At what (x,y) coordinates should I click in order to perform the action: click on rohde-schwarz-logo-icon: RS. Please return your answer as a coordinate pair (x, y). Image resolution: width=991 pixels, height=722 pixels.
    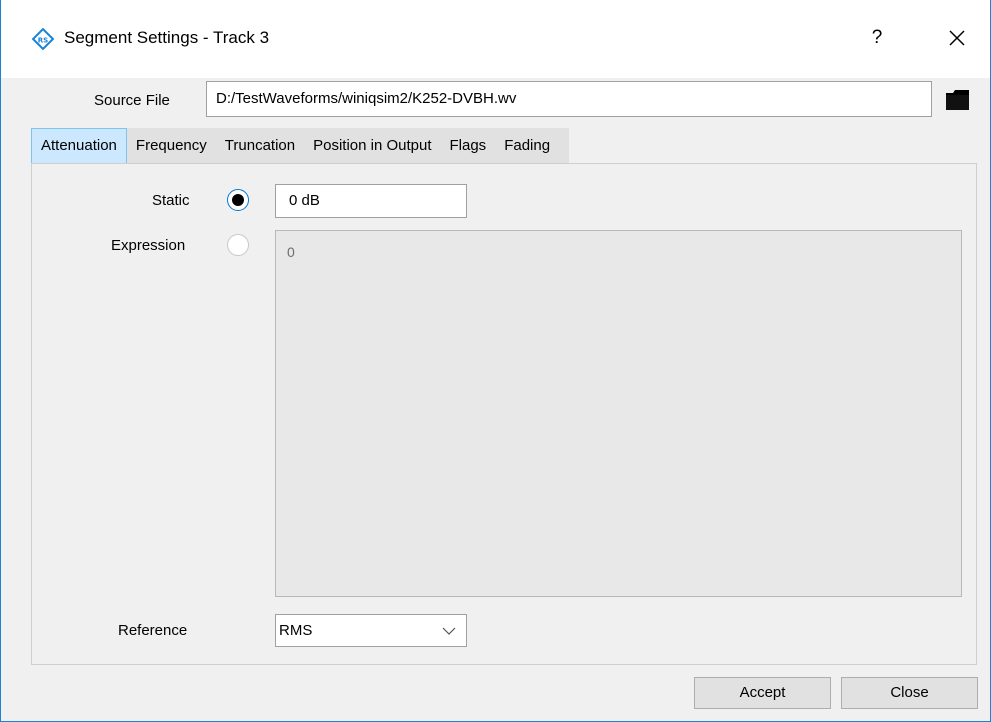
    Looking at the image, I should click on (43, 39).